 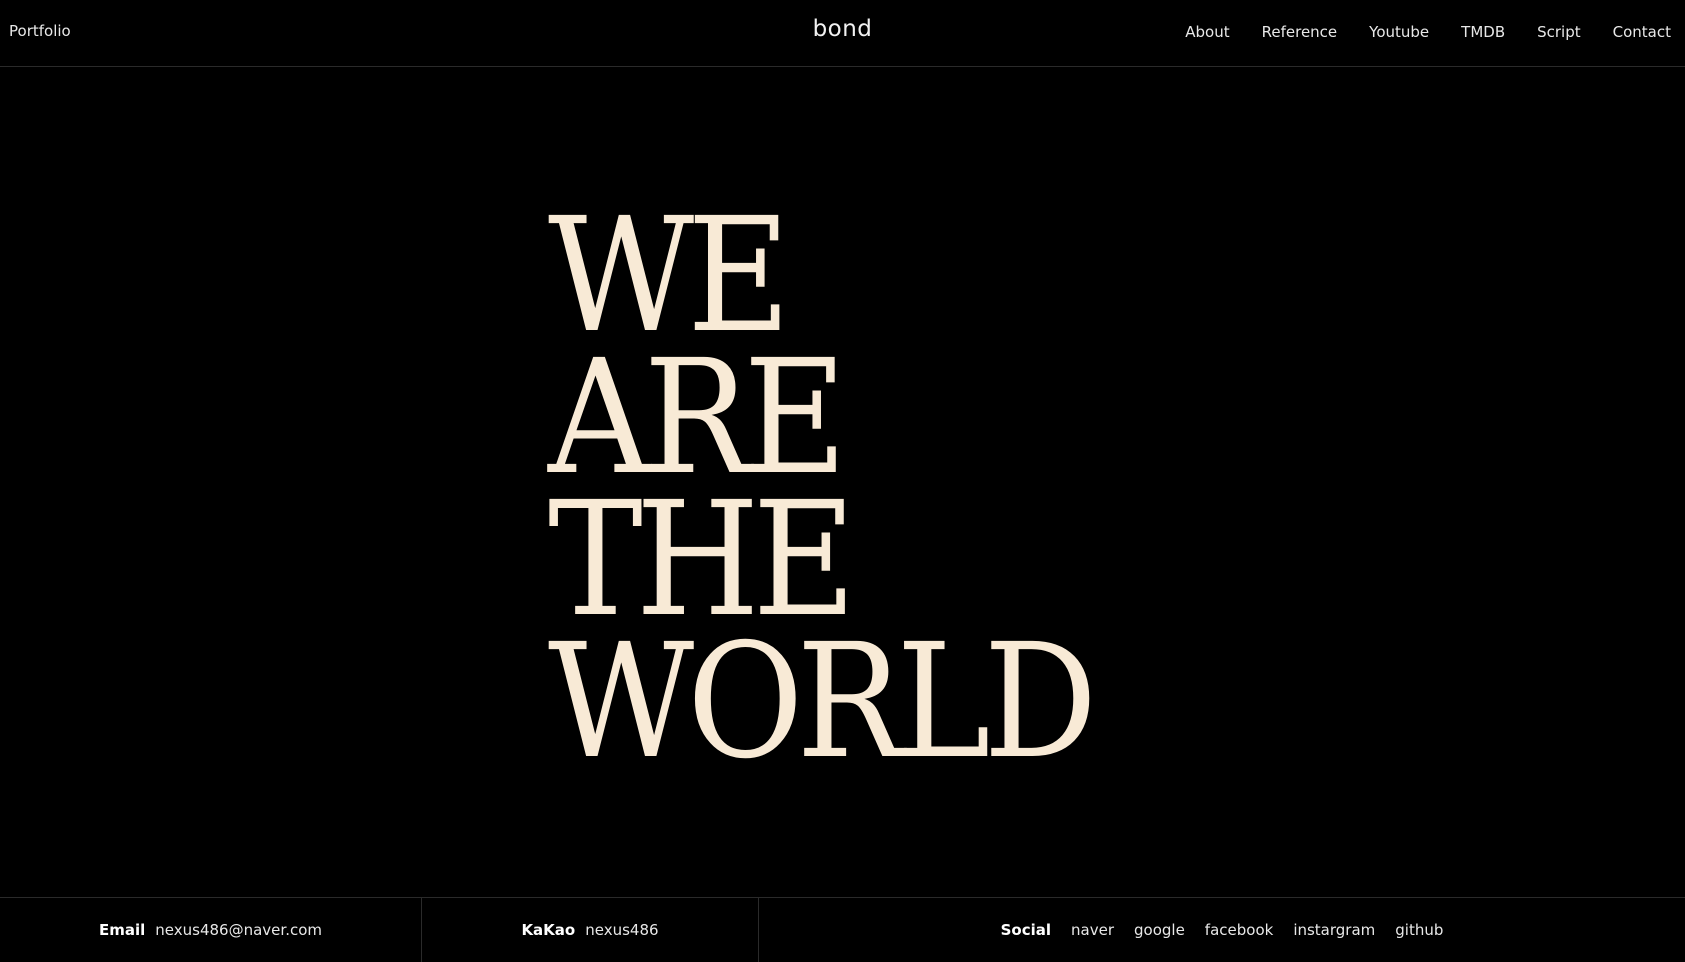 I want to click on hero-line: WORLD, so click(x=822, y=702).